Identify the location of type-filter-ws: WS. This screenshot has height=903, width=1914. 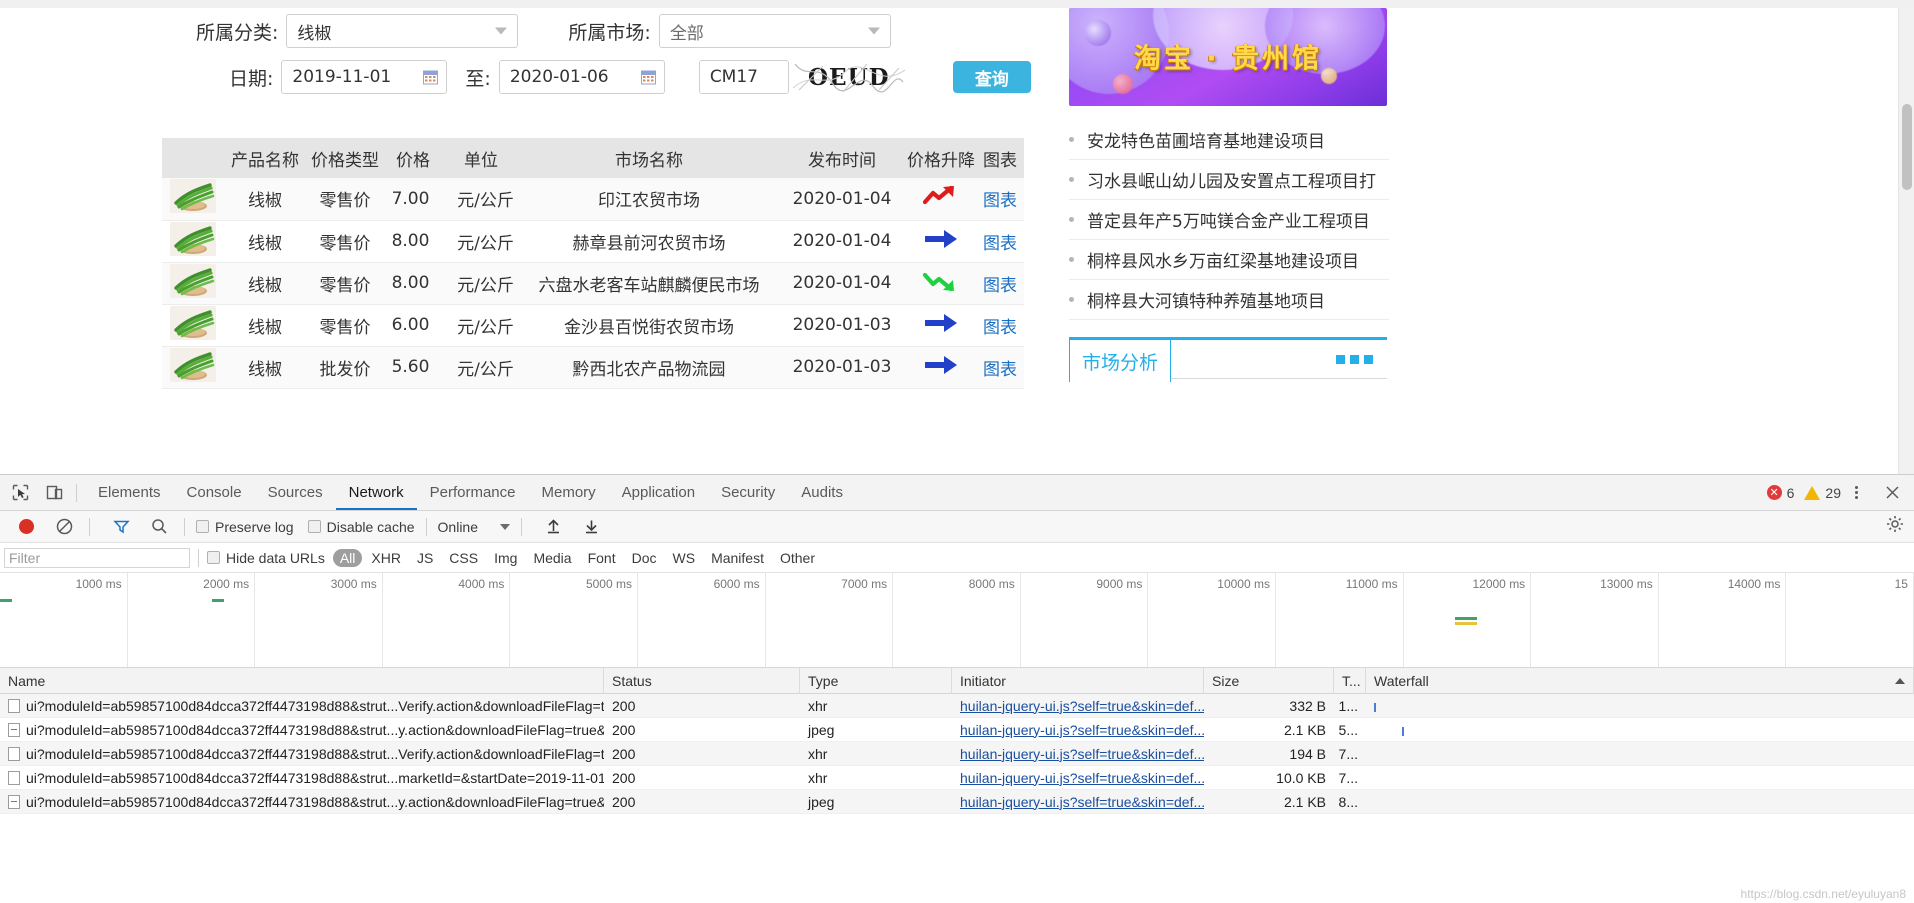
(684, 558).